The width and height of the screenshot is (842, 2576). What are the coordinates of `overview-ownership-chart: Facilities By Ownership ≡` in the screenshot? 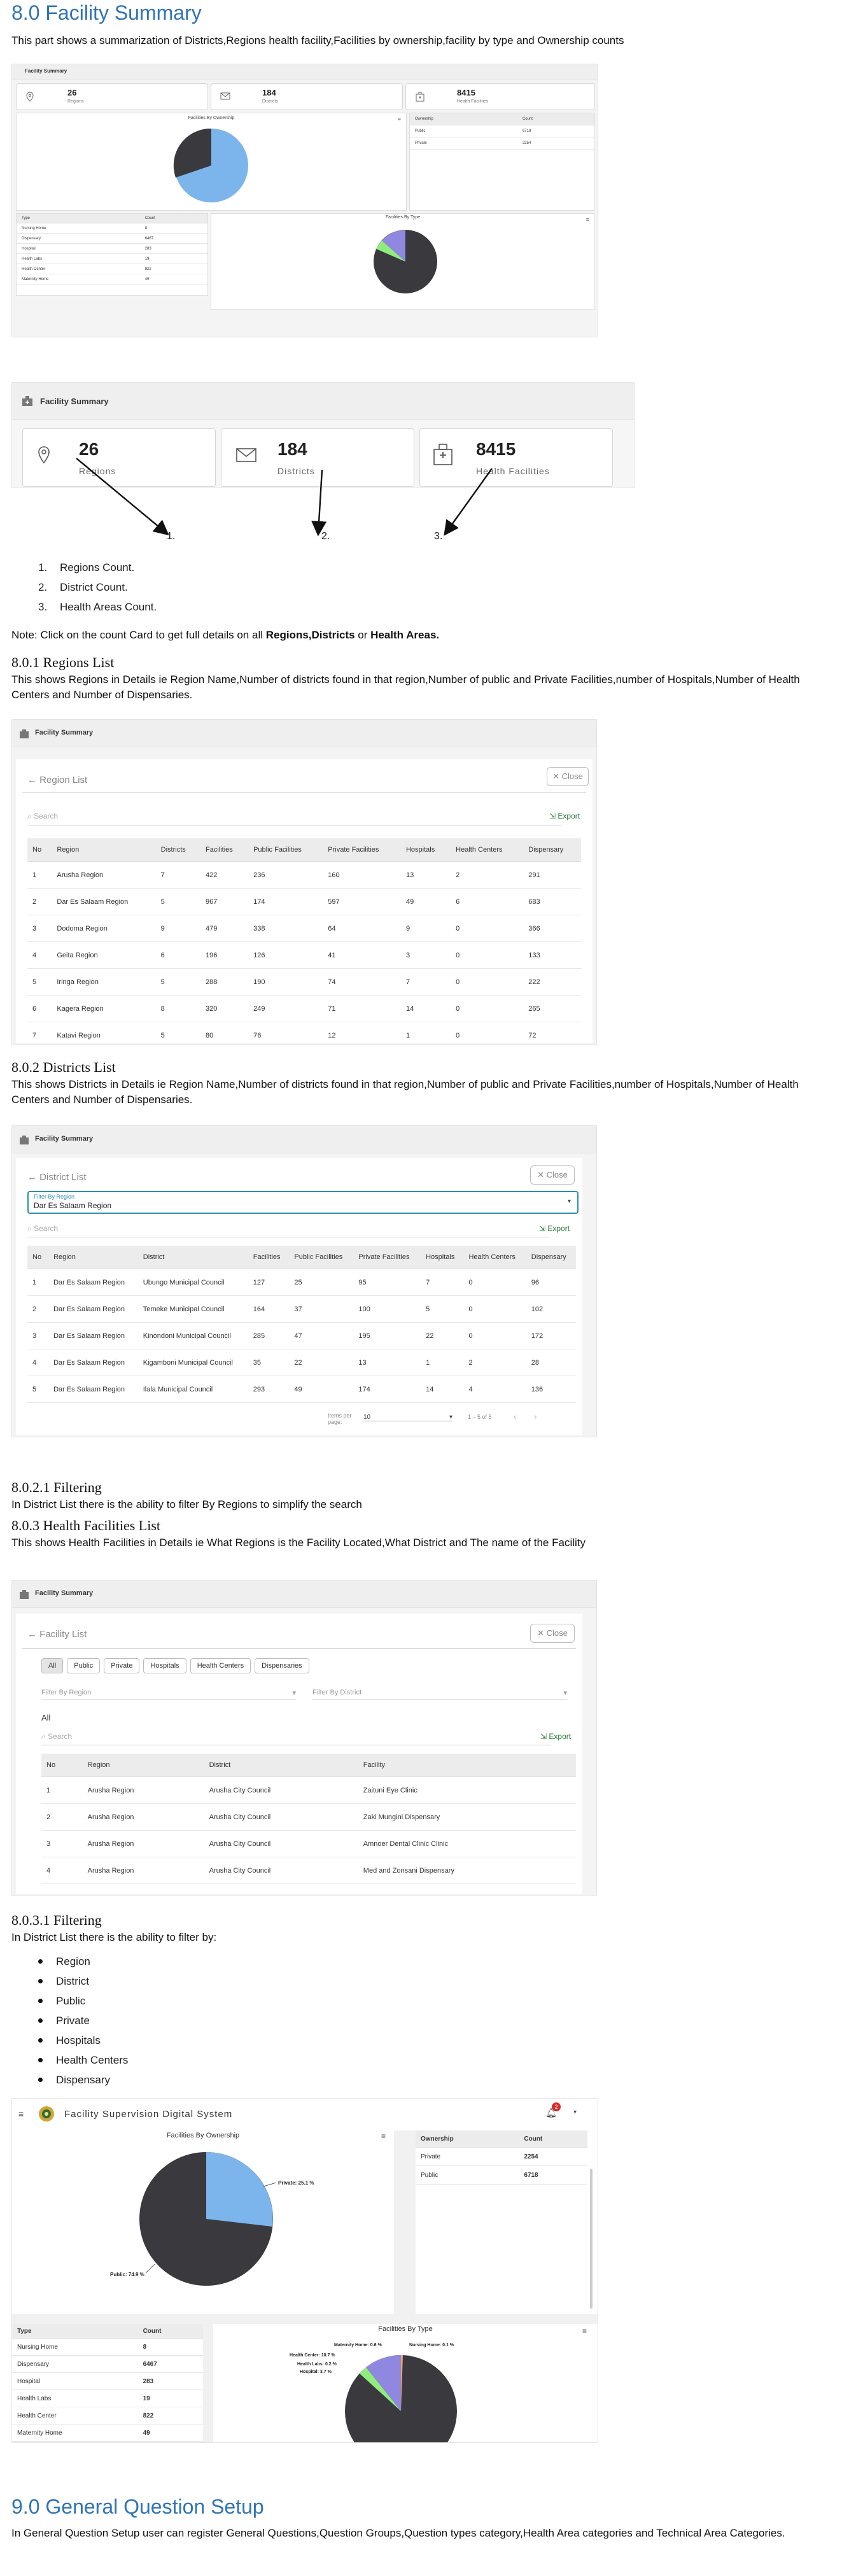 It's located at (211, 162).